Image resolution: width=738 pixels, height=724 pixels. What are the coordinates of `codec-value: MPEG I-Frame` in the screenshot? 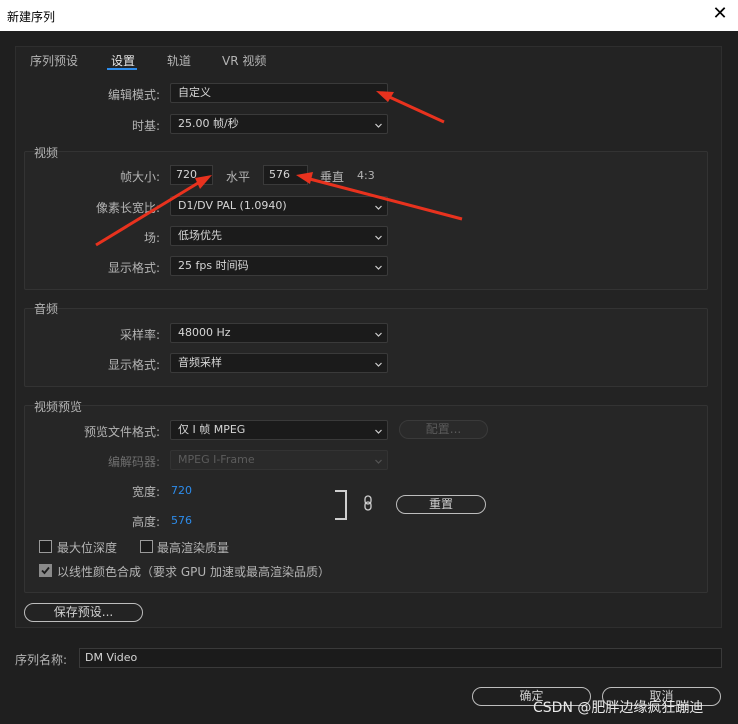 It's located at (216, 459).